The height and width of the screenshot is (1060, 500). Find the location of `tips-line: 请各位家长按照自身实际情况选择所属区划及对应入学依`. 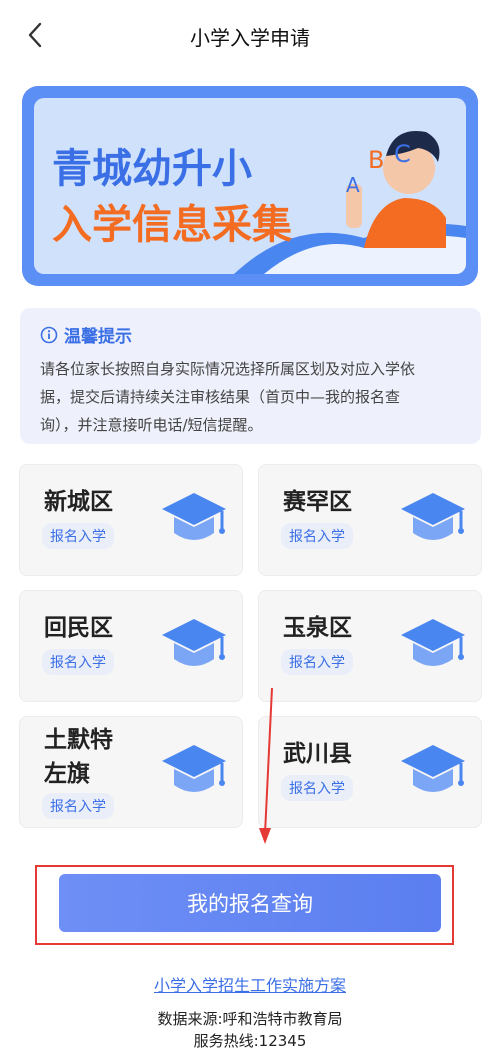

tips-line: 请各位家长按照自身实际情况选择所属区划及对应入学依 is located at coordinates (228, 369).